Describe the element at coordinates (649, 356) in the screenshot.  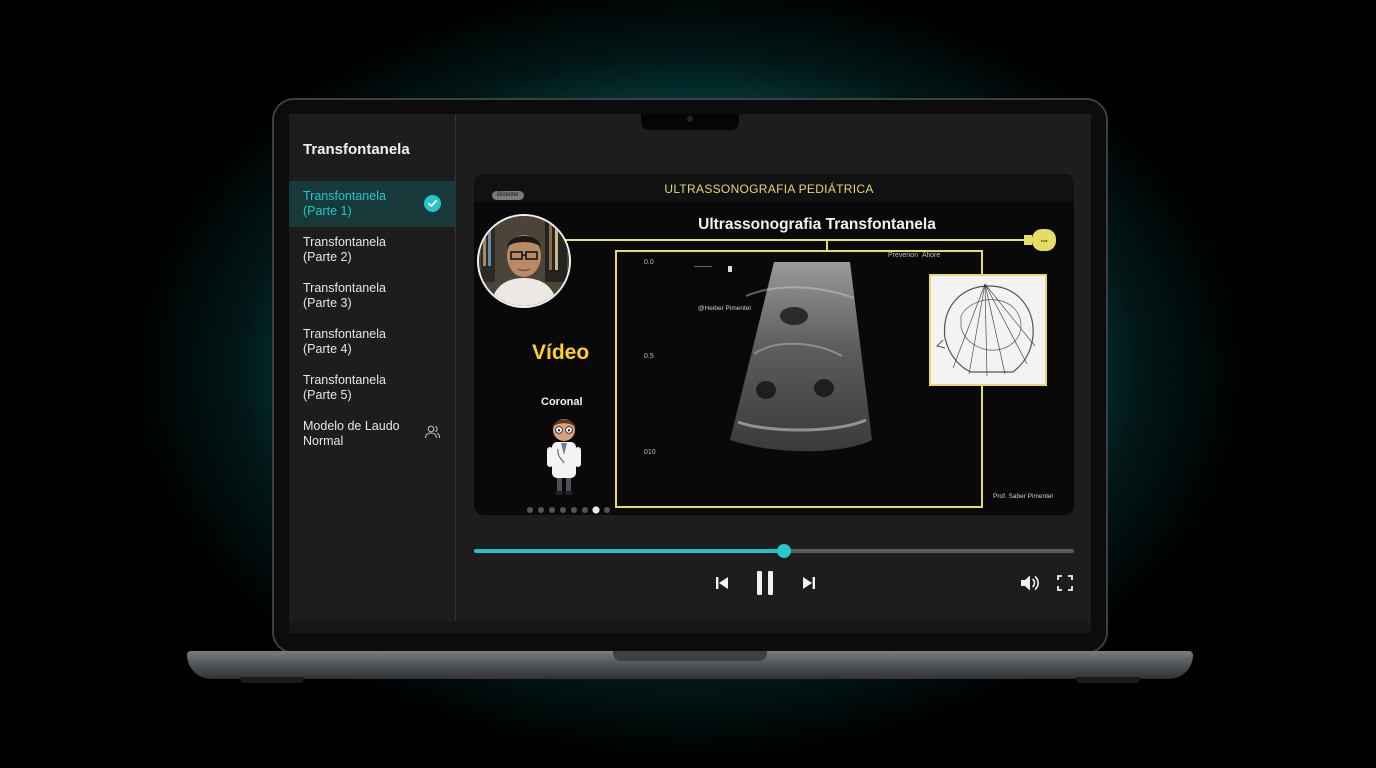
I see `scale-mark-mid: 0.5` at that location.